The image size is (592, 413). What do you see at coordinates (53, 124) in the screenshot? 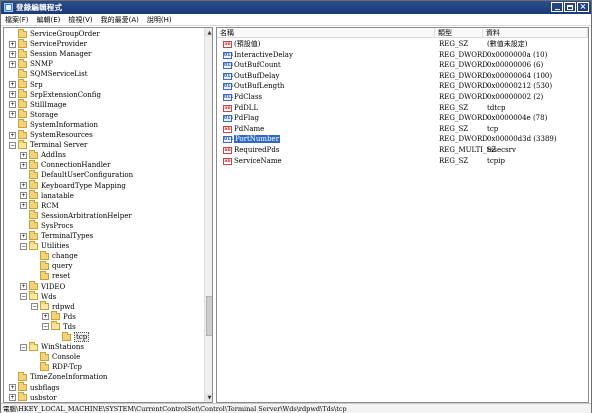
I see `tree-node: SystemInformation` at bounding box center [53, 124].